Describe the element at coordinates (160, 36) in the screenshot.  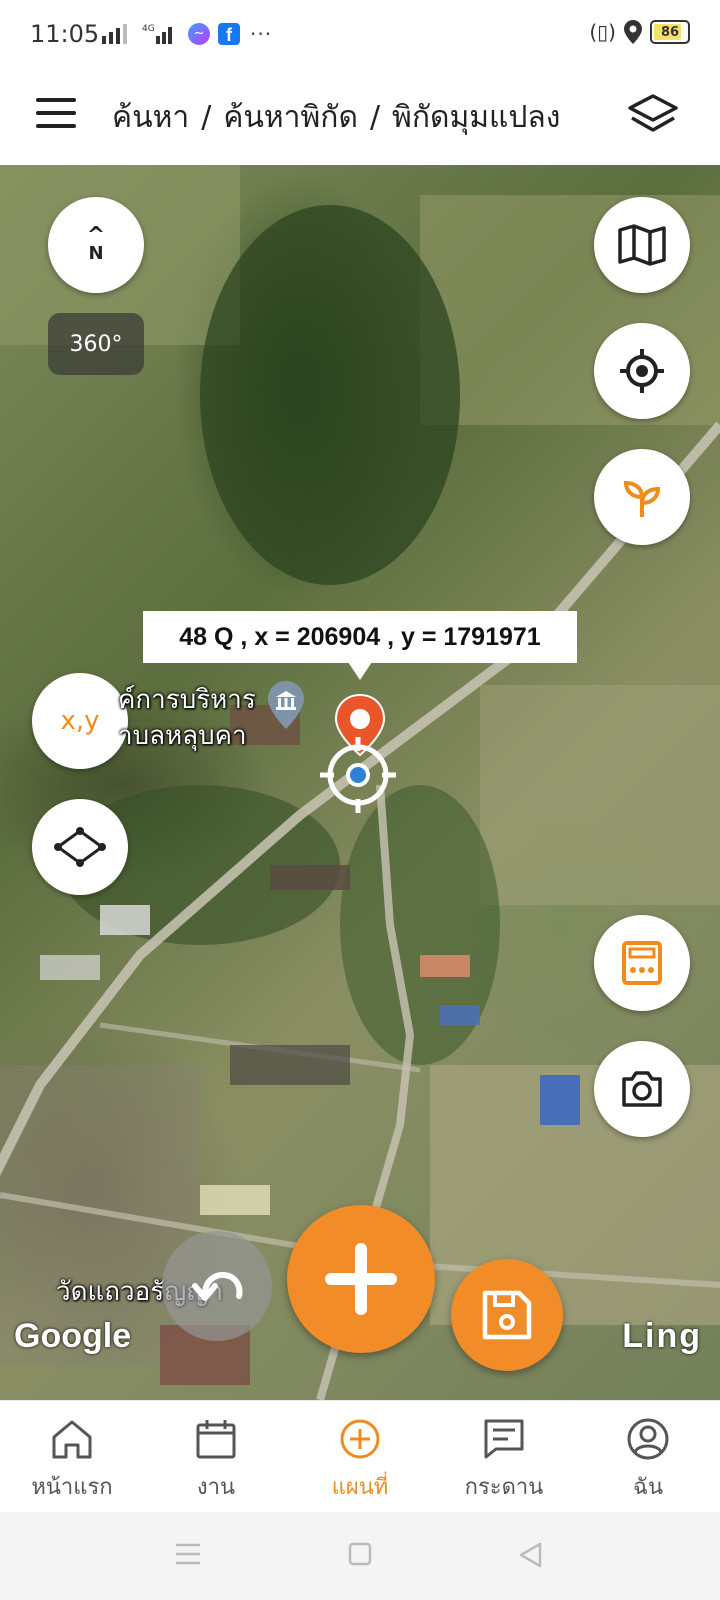
I see `cellular-4g-icon: 4G` at that location.